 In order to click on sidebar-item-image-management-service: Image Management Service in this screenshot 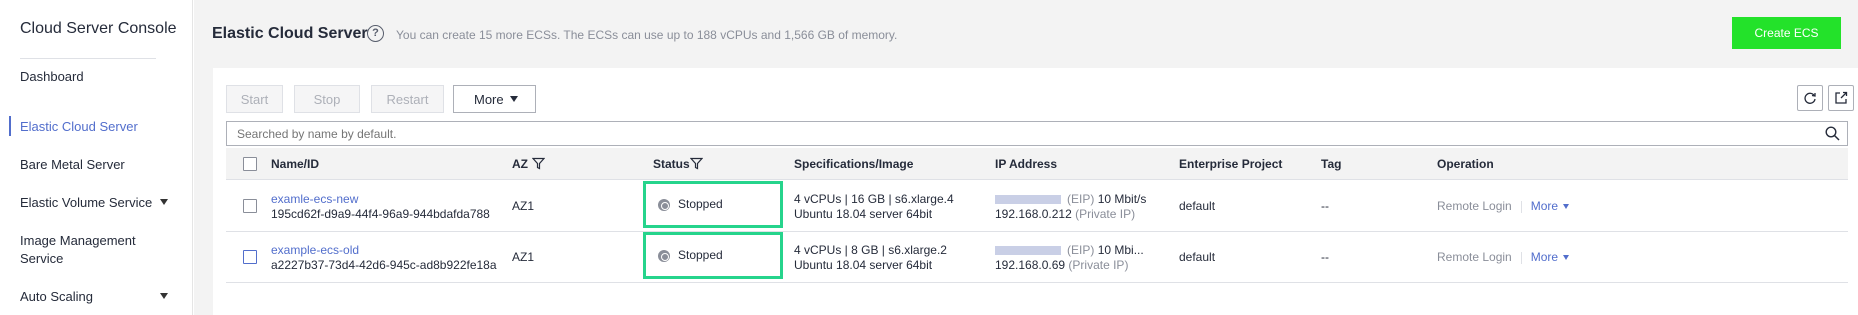, I will do `click(85, 250)`.